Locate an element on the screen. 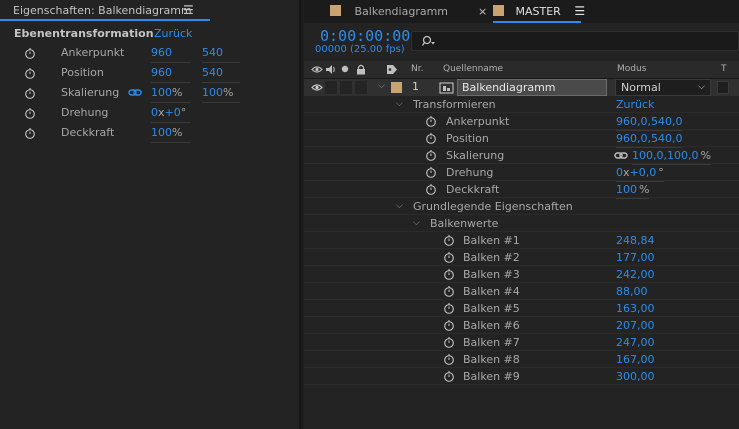  property-row: Skalierung 100,0,100,0% is located at coordinates (521, 156).